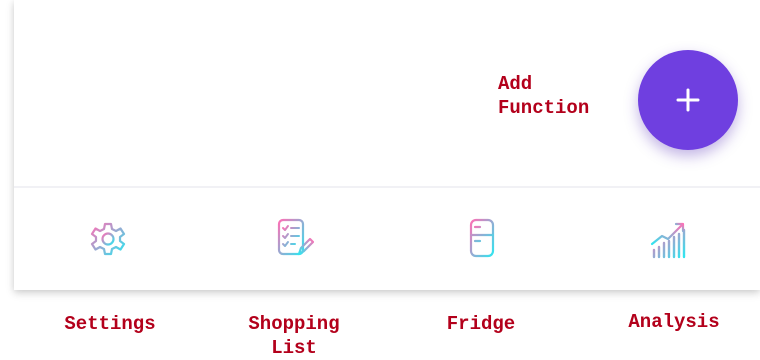 The height and width of the screenshot is (360, 760). Describe the element at coordinates (294, 324) in the screenshot. I see `annotation-line: Shopping` at that location.